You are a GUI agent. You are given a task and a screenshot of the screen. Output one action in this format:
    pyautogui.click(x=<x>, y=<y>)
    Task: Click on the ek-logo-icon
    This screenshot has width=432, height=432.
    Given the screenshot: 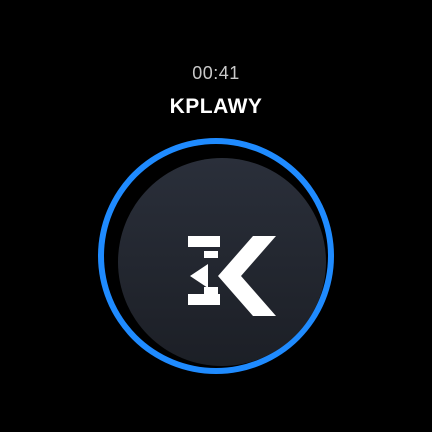 What is the action you would take?
    pyautogui.click(x=232, y=276)
    